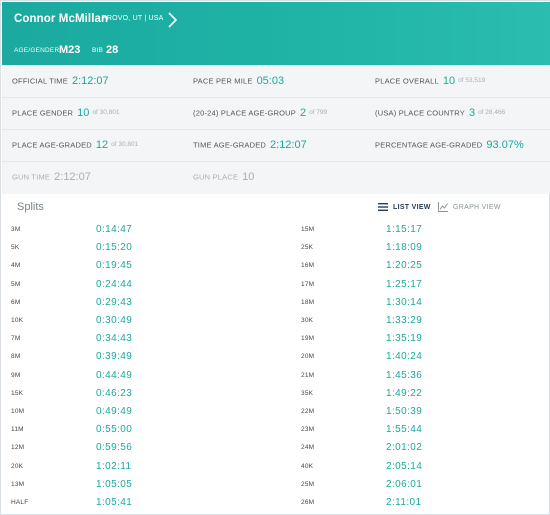 This screenshot has width=550, height=515. What do you see at coordinates (308, 339) in the screenshot?
I see `split-label: 19M` at bounding box center [308, 339].